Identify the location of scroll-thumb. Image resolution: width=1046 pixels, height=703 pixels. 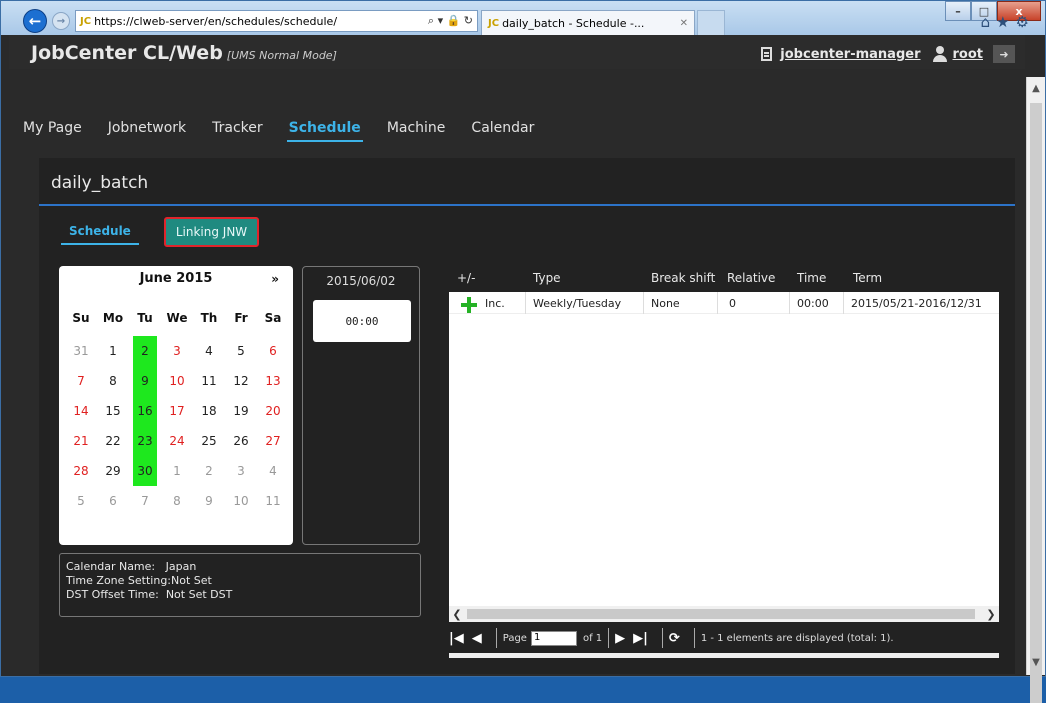
(721, 614).